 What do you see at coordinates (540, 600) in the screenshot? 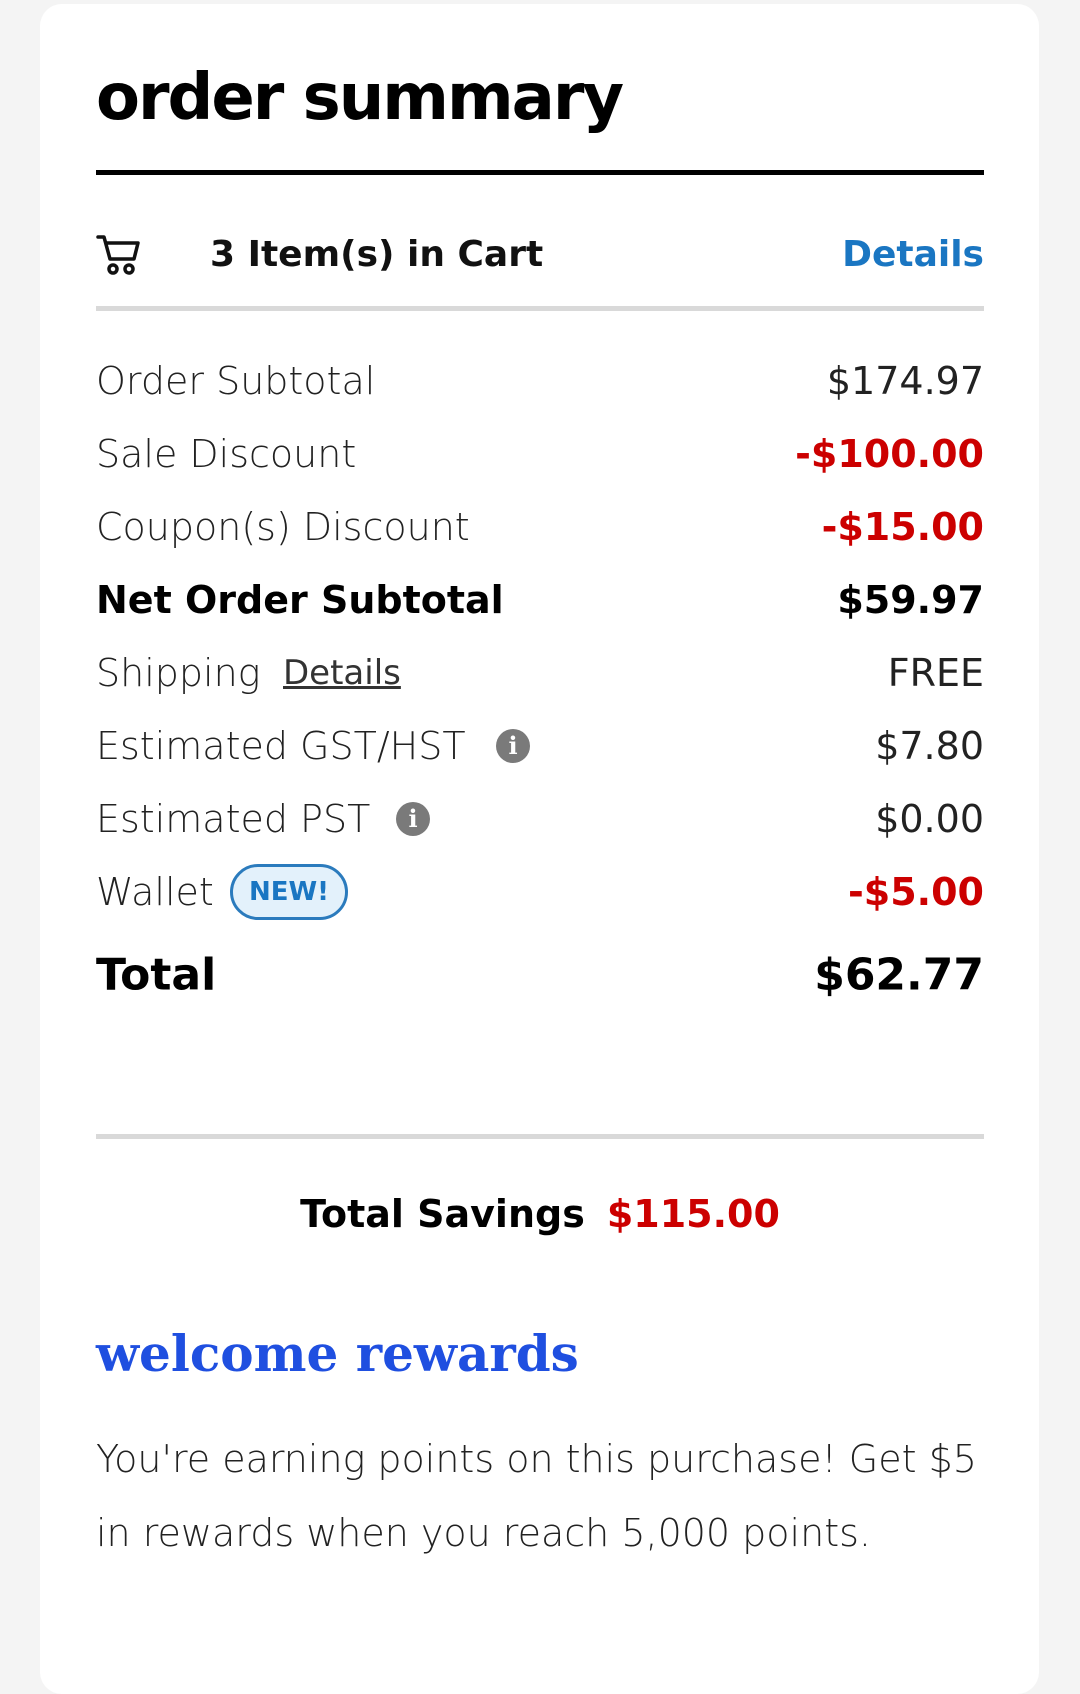
I see `net-subtotal-row: Net Order Subtotal $59.97` at bounding box center [540, 600].